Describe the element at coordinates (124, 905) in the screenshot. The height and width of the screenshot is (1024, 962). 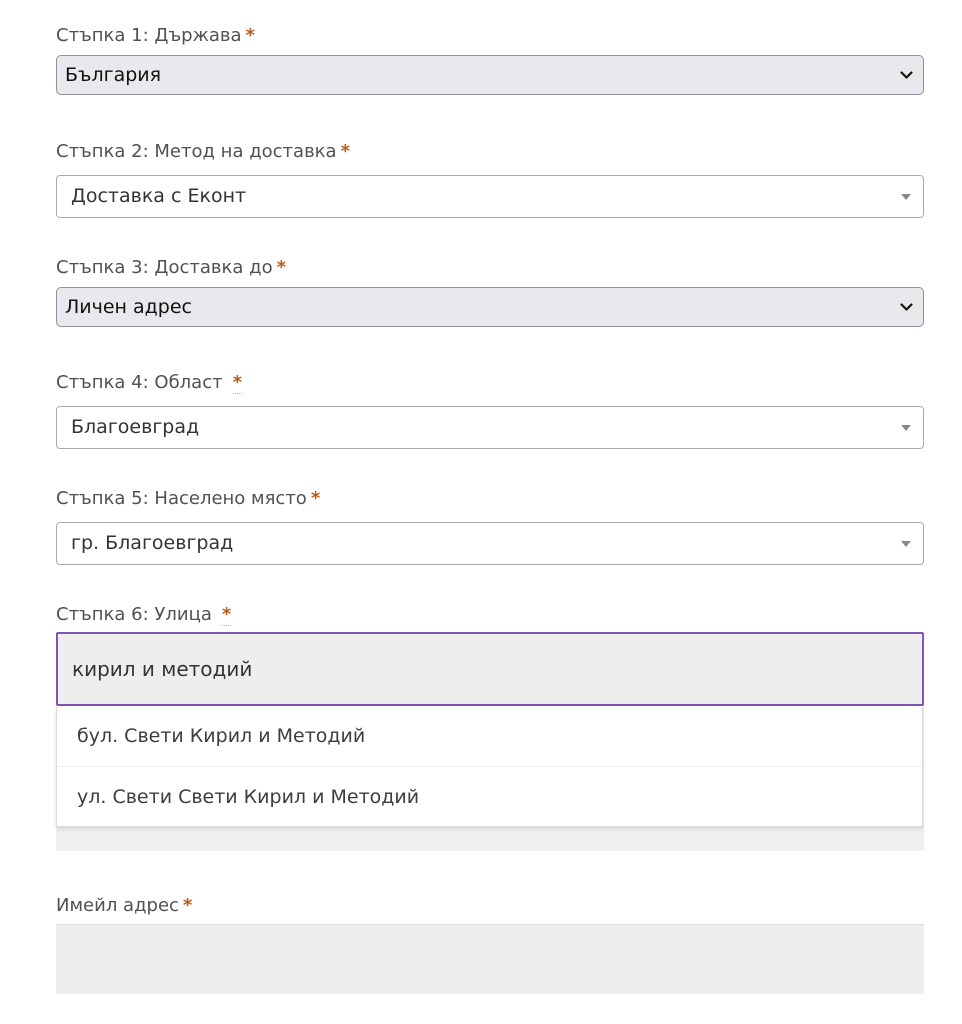
I see `email-label: Имейл адрес *` at that location.